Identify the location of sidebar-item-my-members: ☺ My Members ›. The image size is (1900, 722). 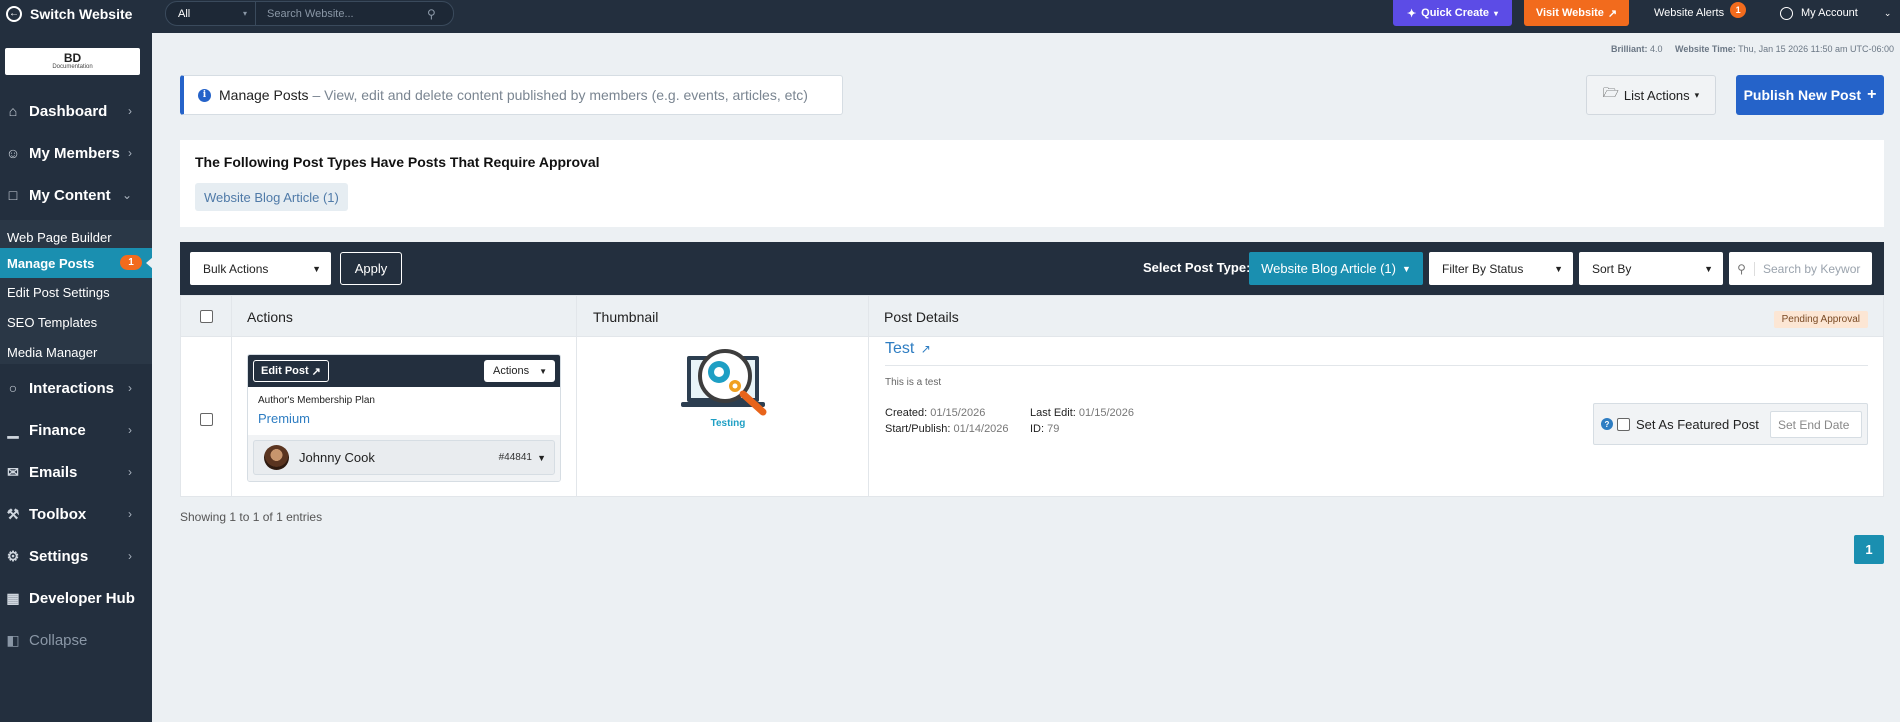
(76, 153).